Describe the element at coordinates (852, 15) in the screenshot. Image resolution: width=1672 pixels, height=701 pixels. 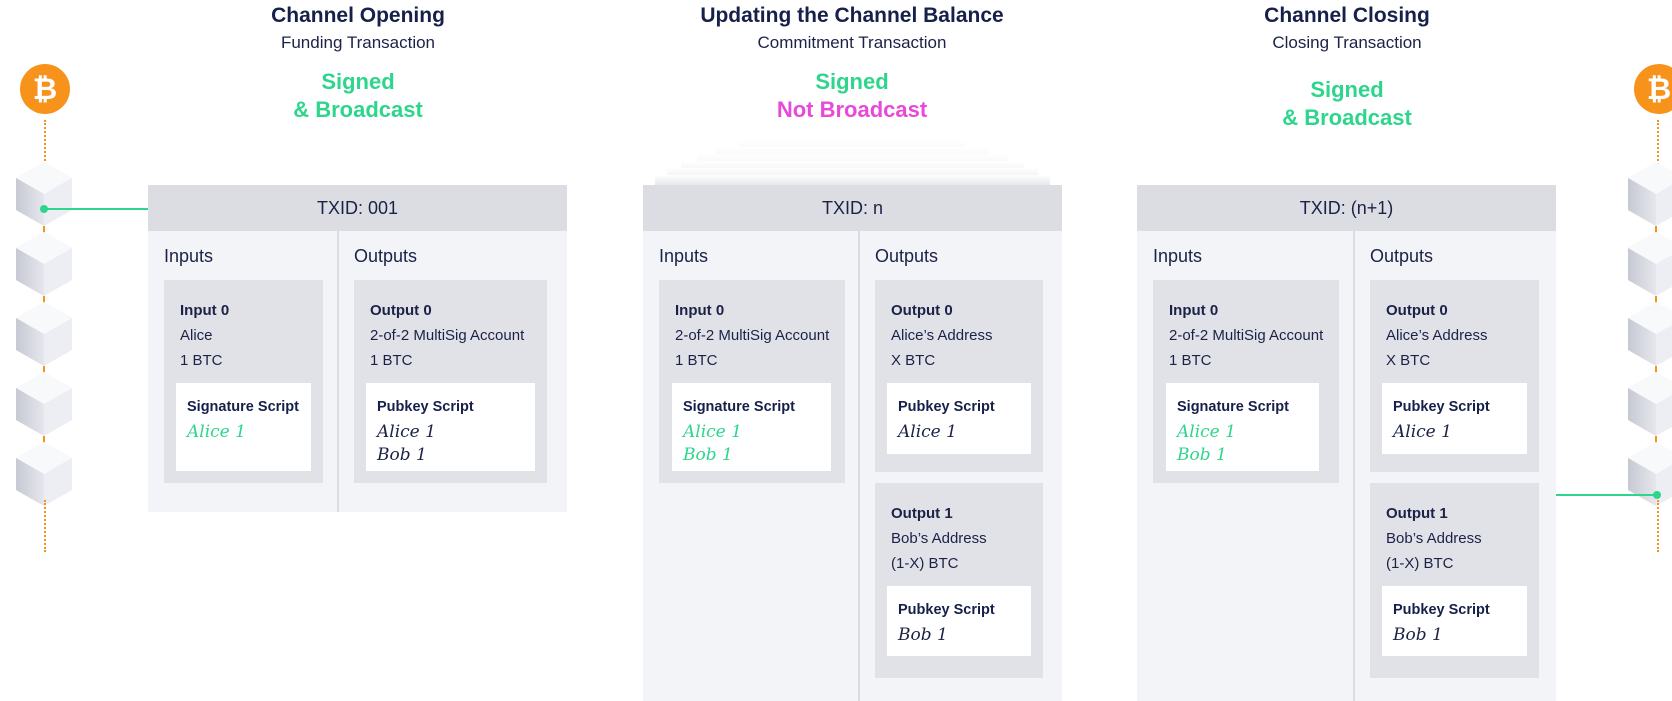
I see `stage-title: Updating the Channel Balance` at that location.